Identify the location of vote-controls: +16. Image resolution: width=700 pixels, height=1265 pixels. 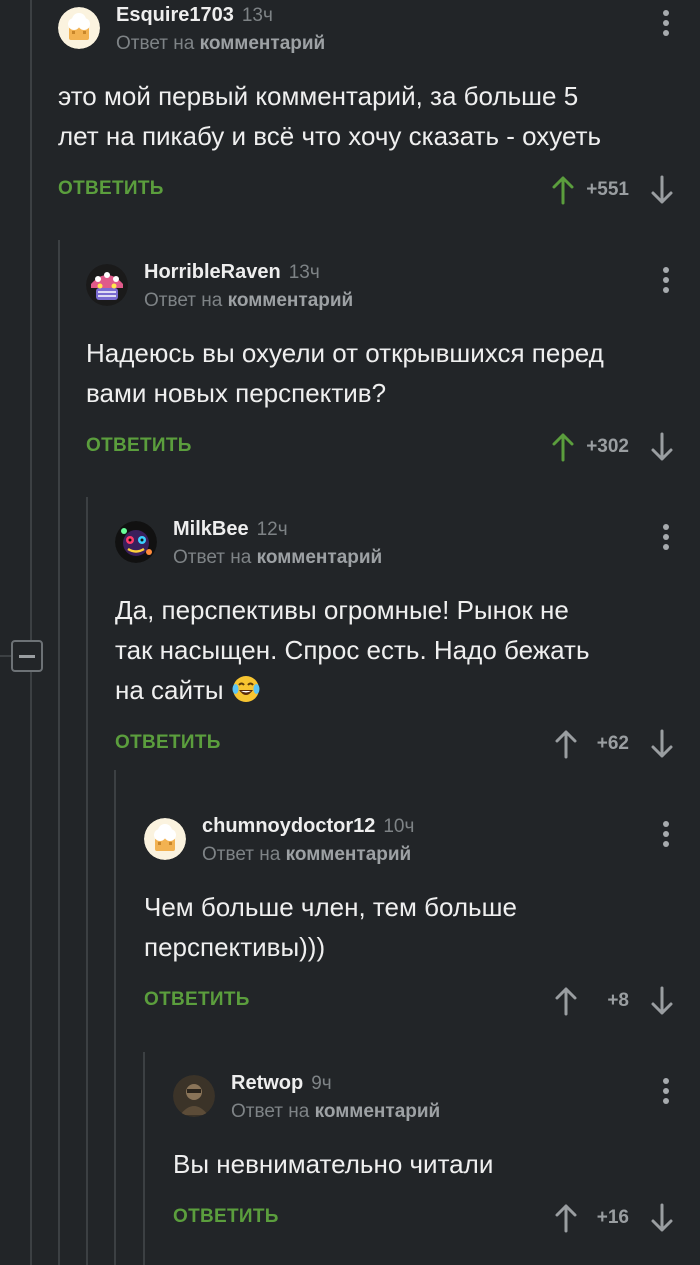
(614, 1218).